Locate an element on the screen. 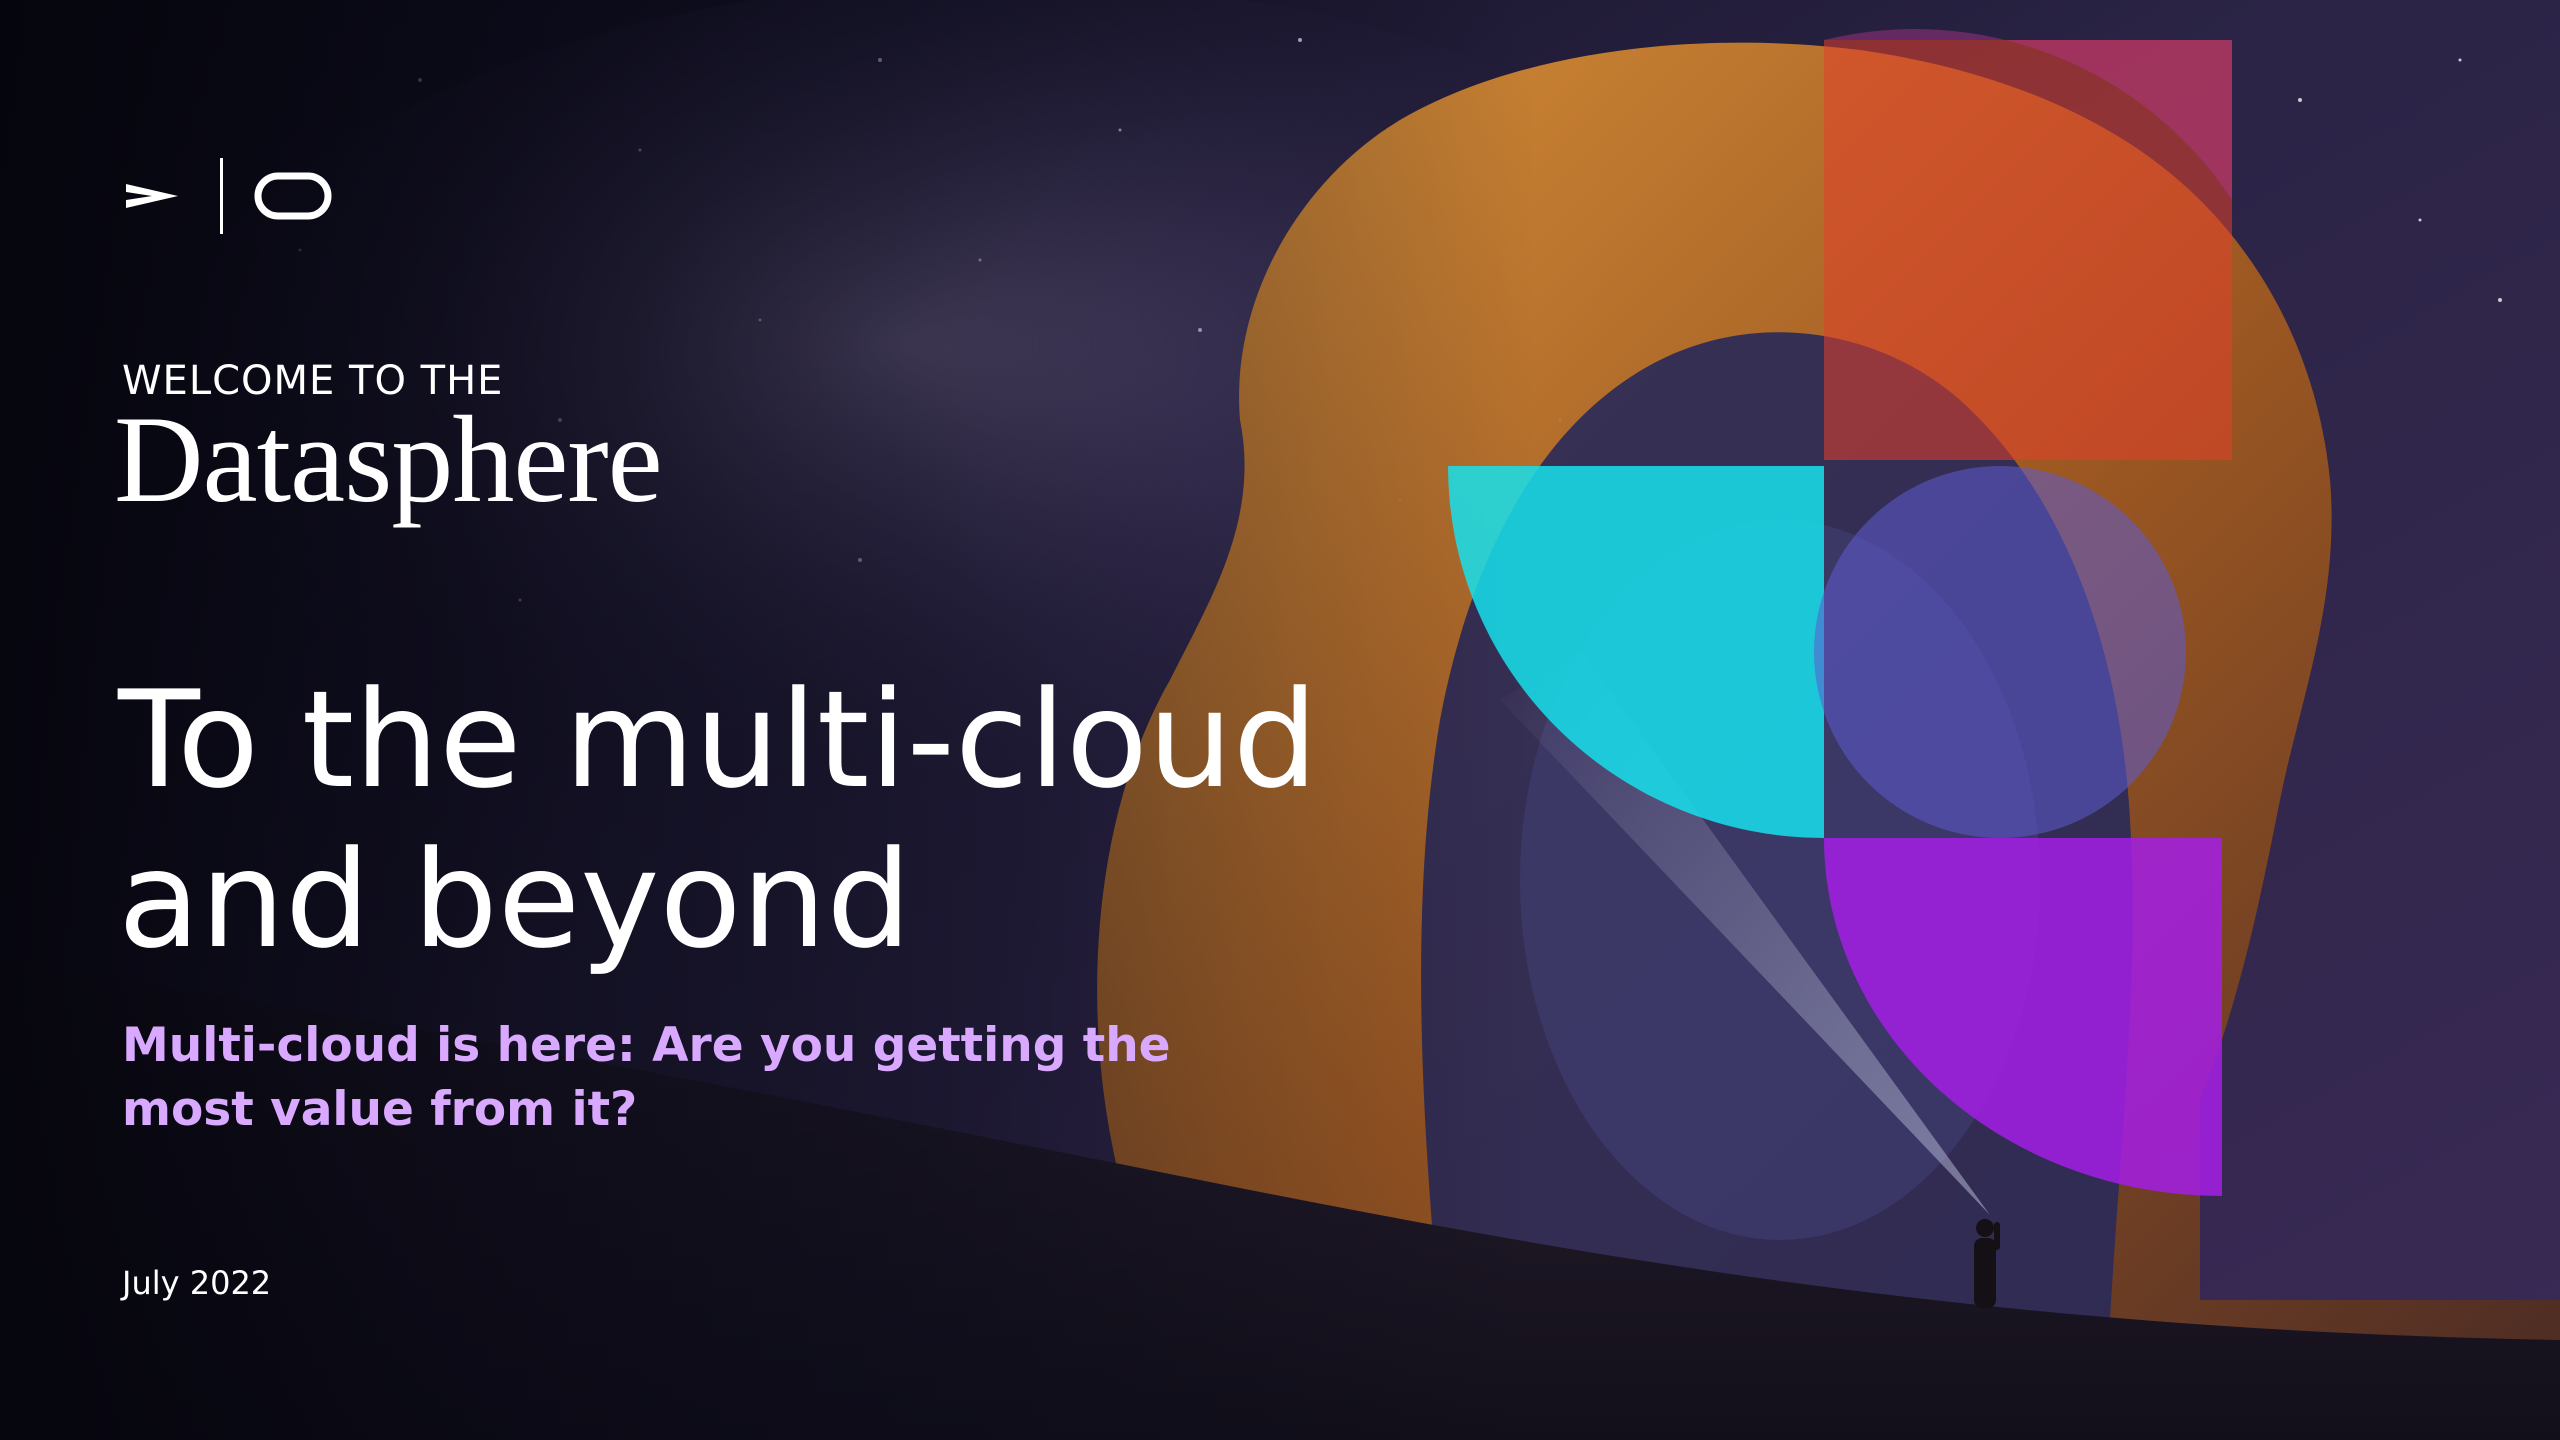 This screenshot has height=1440, width=2560. datasphere-wordmark: Datasphere is located at coordinates (388, 459).